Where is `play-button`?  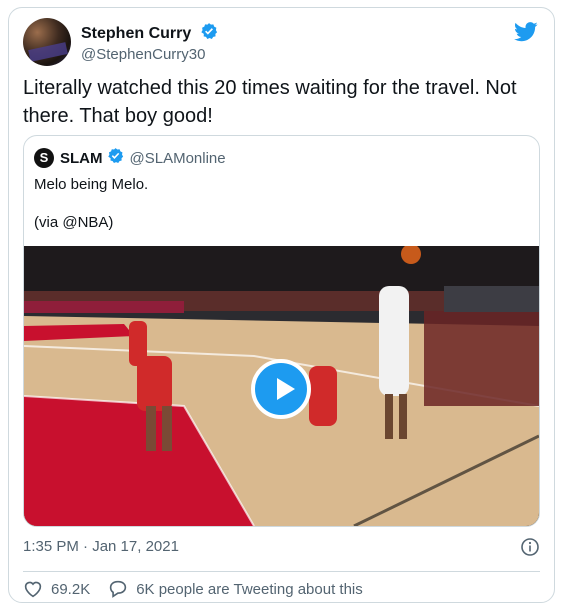
play-button is located at coordinates (281, 389).